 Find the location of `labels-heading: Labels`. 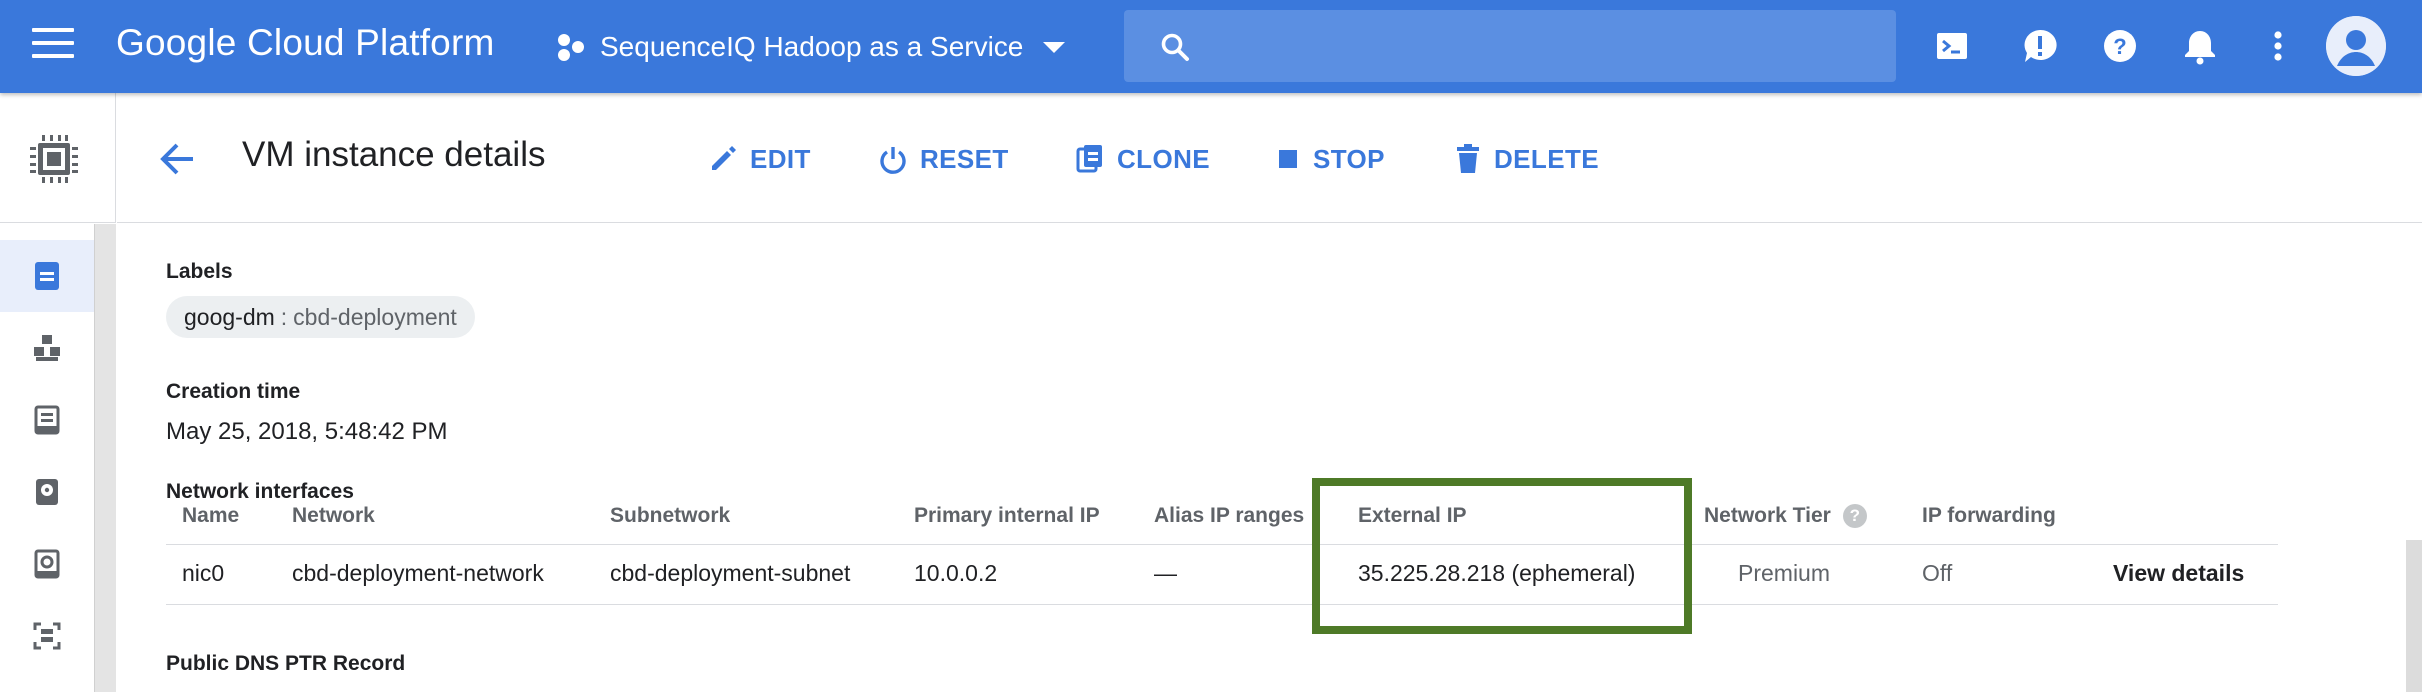

labels-heading: Labels is located at coordinates (199, 271).